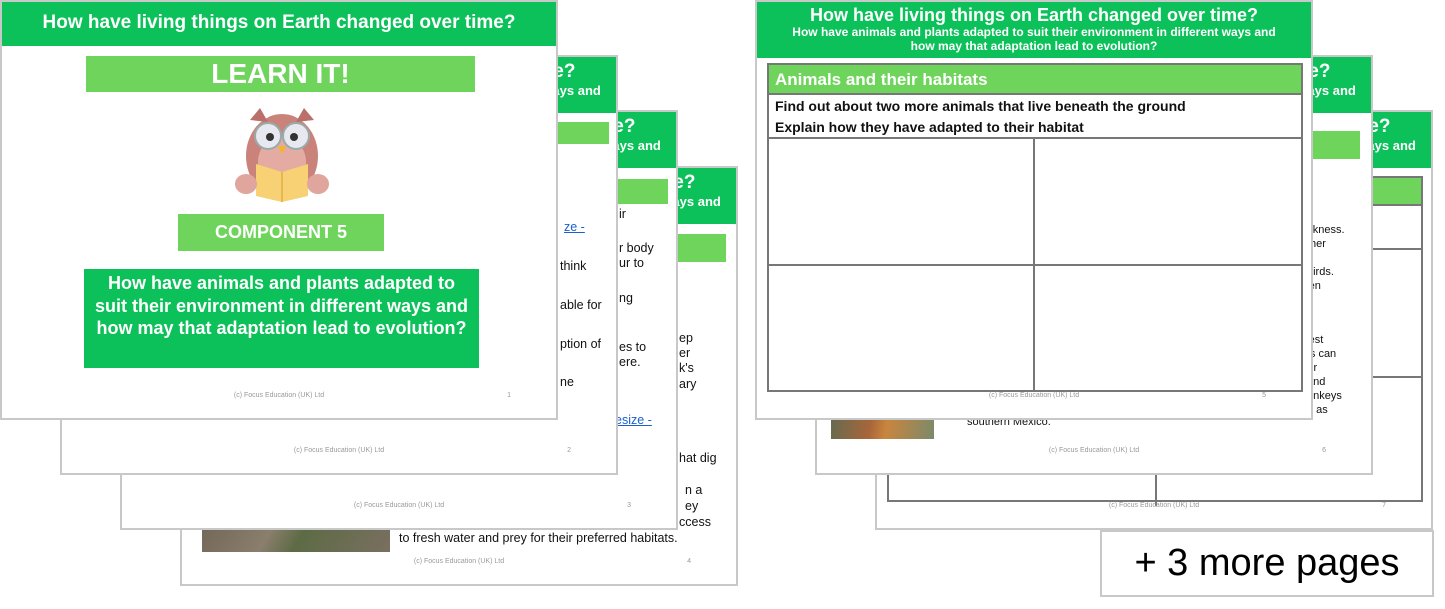  What do you see at coordinates (567, 382) in the screenshot?
I see `text-fragment: ne` at bounding box center [567, 382].